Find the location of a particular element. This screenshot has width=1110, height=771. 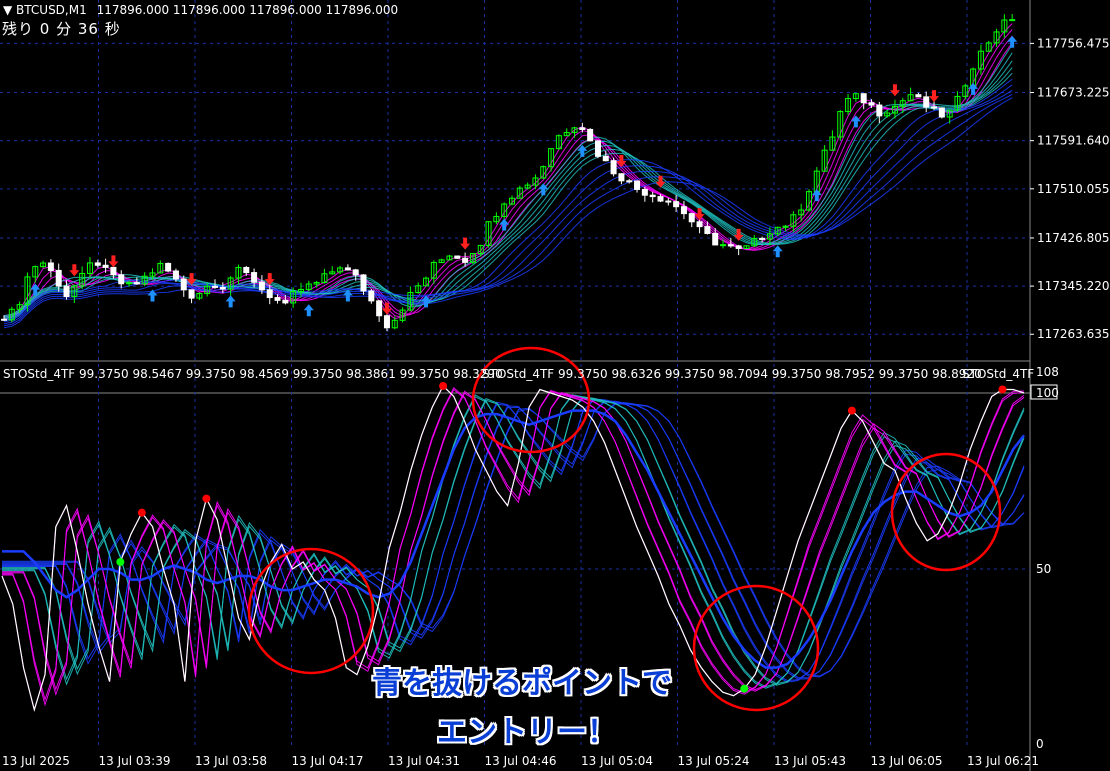

time-tick-label: 13 Jul 05:24 is located at coordinates (714, 761).